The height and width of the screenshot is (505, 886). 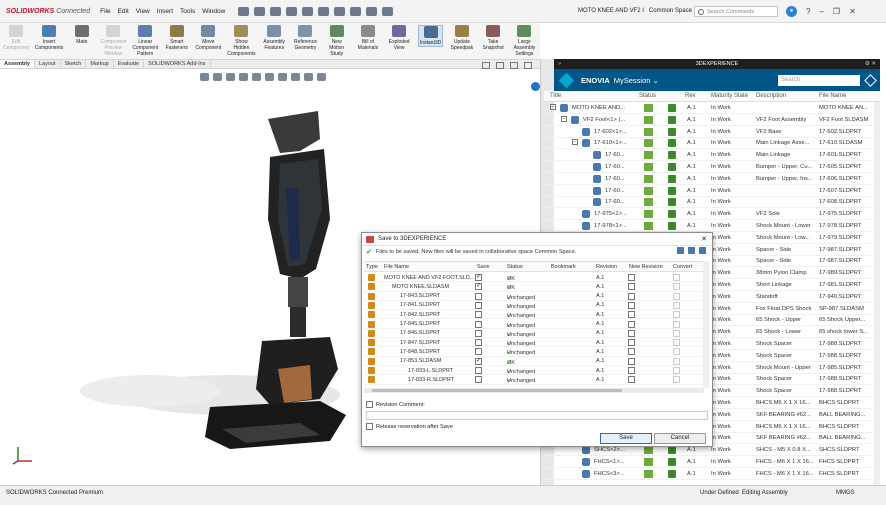 I want to click on save-grid-row: 17-845.SLDPRT ✔ Unchanged A.1, so click(x=535, y=324).